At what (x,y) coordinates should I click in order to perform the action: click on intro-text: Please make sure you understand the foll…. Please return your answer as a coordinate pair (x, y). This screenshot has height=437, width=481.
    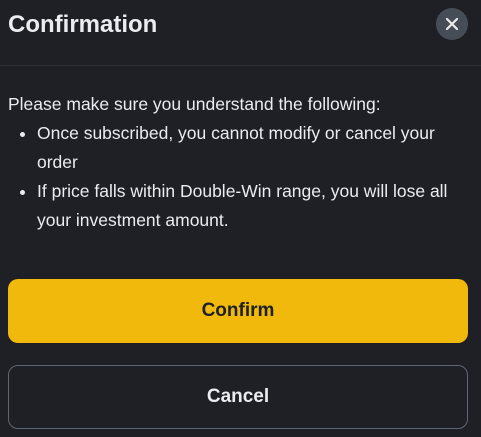
    Looking at the image, I should click on (194, 104).